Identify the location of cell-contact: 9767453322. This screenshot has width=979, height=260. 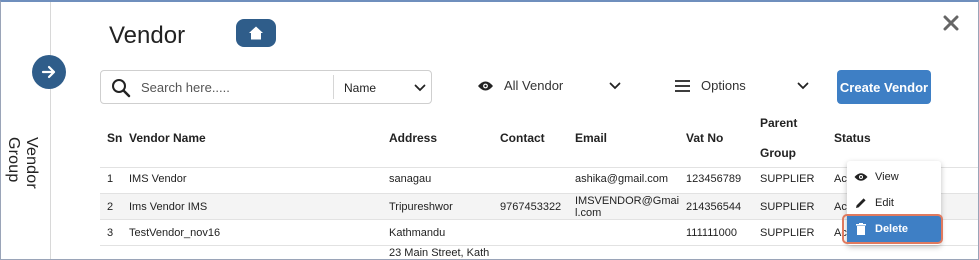
(531, 207).